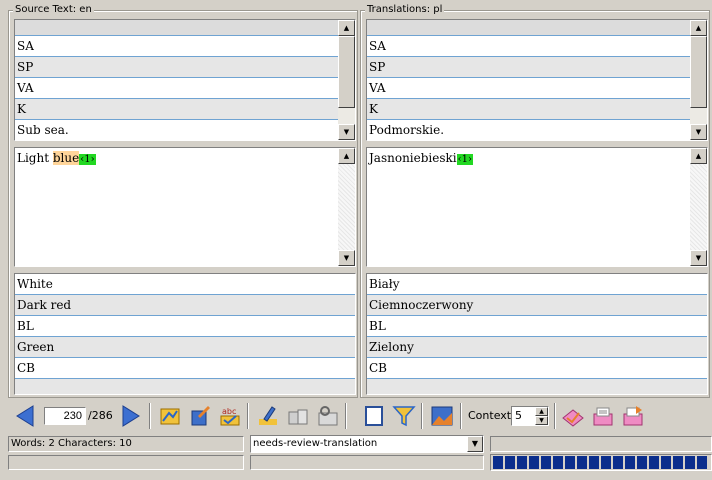 The height and width of the screenshot is (480, 712). Describe the element at coordinates (367, 444) in the screenshot. I see `translation-state-select: needs-review-translation ▼` at that location.